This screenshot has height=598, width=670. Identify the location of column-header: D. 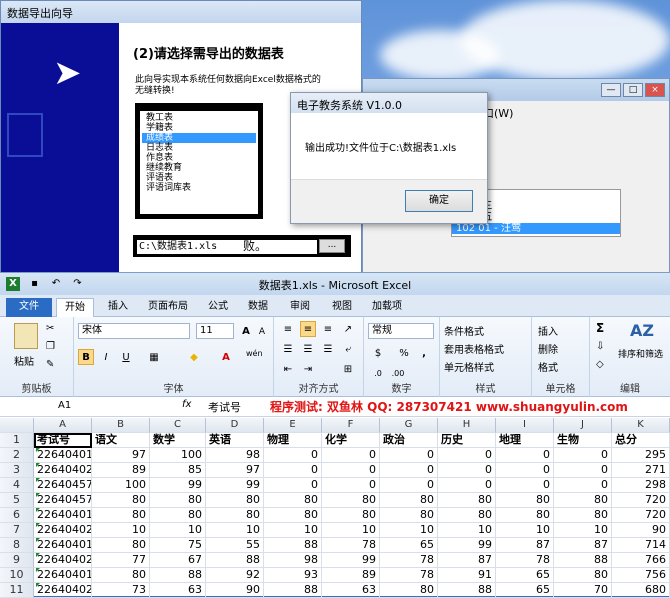
(235, 425).